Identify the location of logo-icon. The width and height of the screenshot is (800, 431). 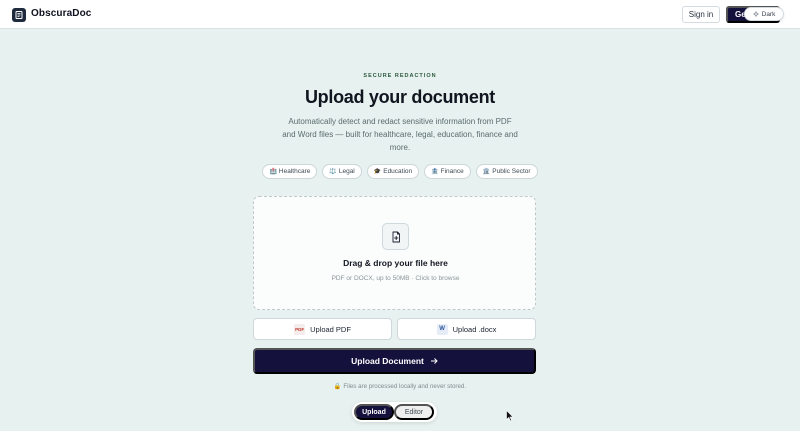
(19, 15).